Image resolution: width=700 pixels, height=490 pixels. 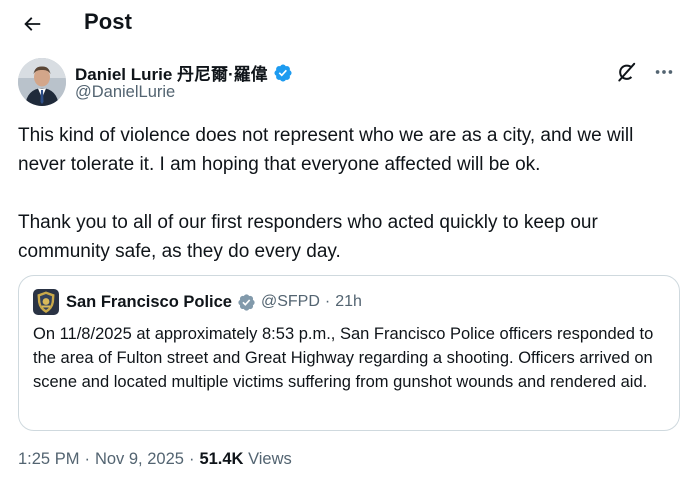 I want to click on post-date: Nov 9, 2025, so click(x=139, y=459).